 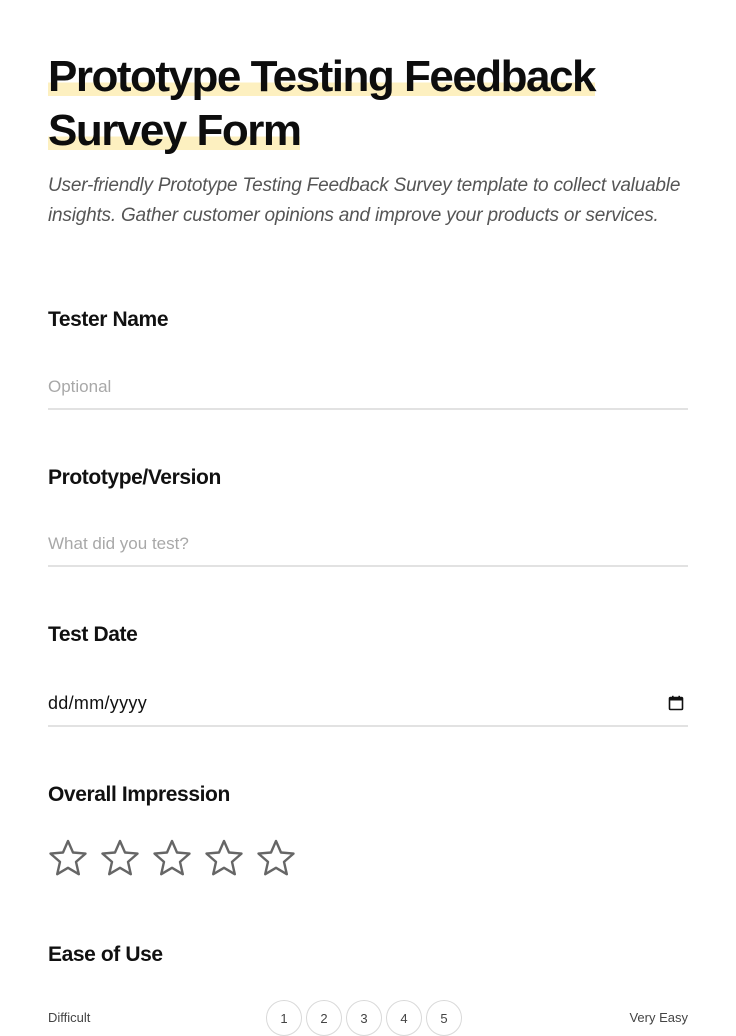 I want to click on scale-option: 3, so click(x=364, y=1018).